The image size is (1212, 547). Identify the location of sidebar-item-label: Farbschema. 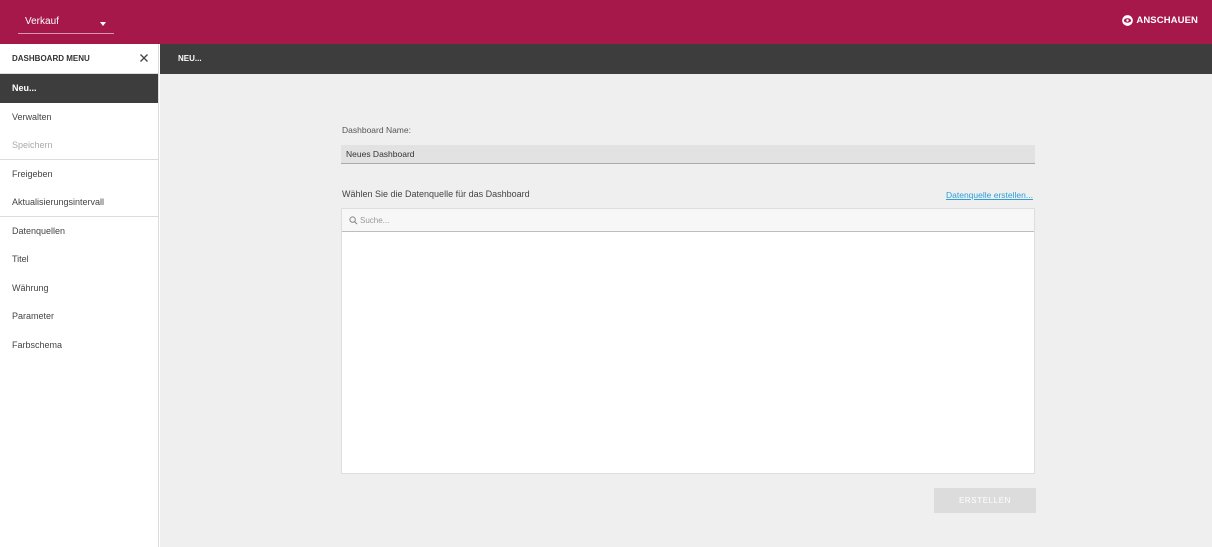
(37, 344).